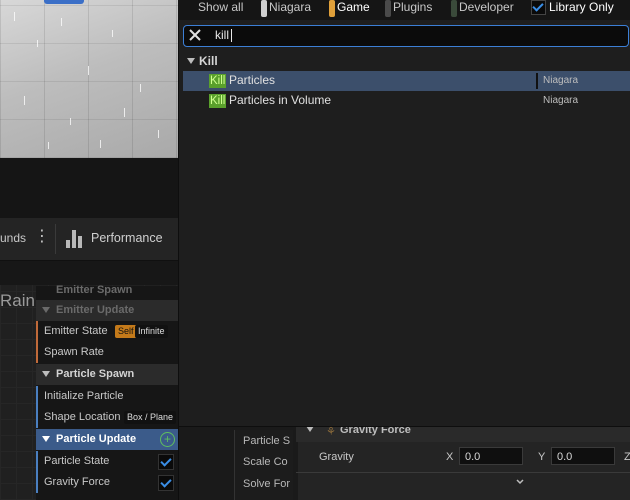 Image resolution: width=630 pixels, height=500 pixels. Describe the element at coordinates (577, 9) in the screenshot. I see `library-only-label: Library Only` at that location.